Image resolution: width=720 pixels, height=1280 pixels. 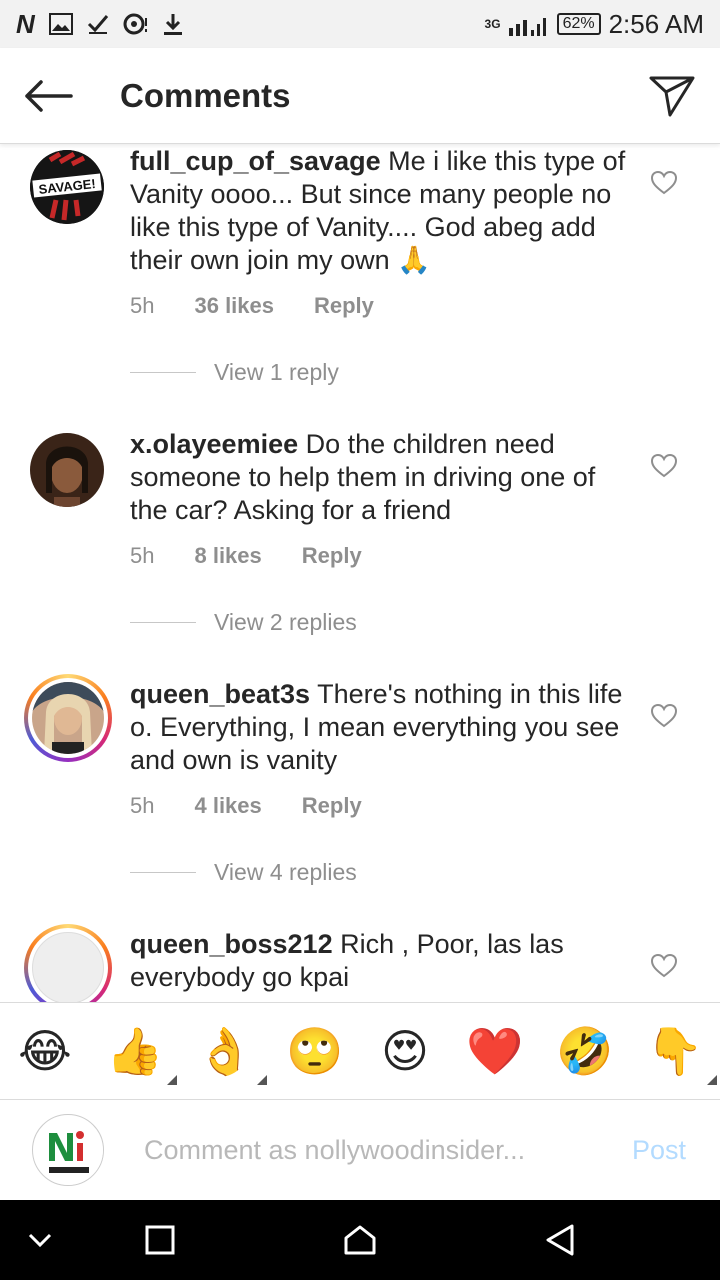 What do you see at coordinates (60, 24) in the screenshot?
I see `image-icon` at bounding box center [60, 24].